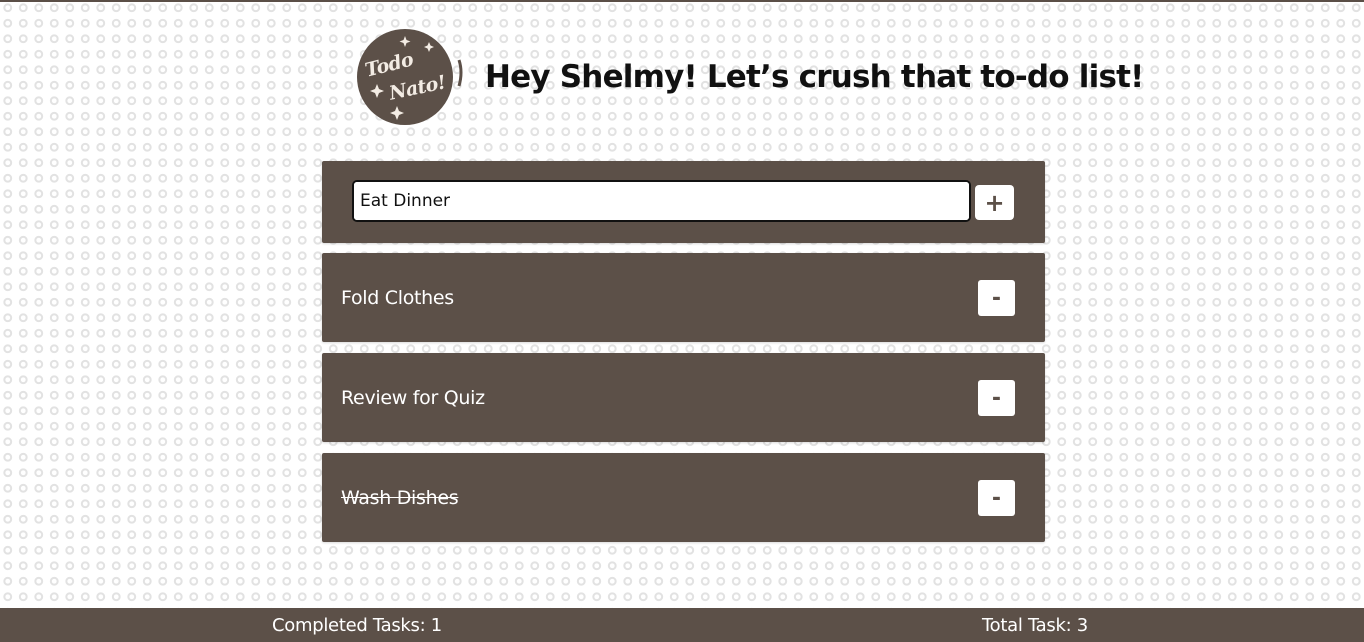 This screenshot has width=1364, height=642. Describe the element at coordinates (682, 1) in the screenshot. I see `top-rule` at that location.